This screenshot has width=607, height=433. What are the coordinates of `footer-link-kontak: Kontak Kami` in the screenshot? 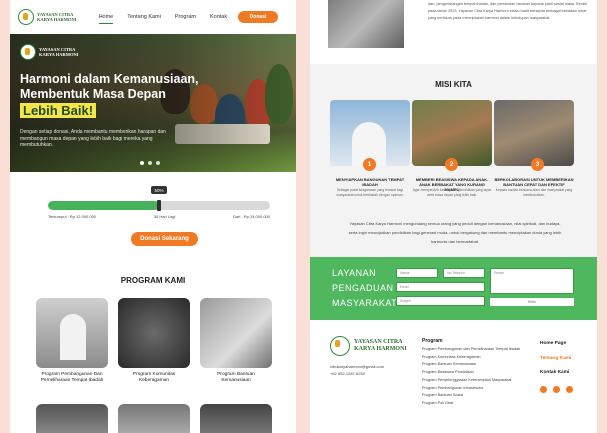 It's located at (555, 373).